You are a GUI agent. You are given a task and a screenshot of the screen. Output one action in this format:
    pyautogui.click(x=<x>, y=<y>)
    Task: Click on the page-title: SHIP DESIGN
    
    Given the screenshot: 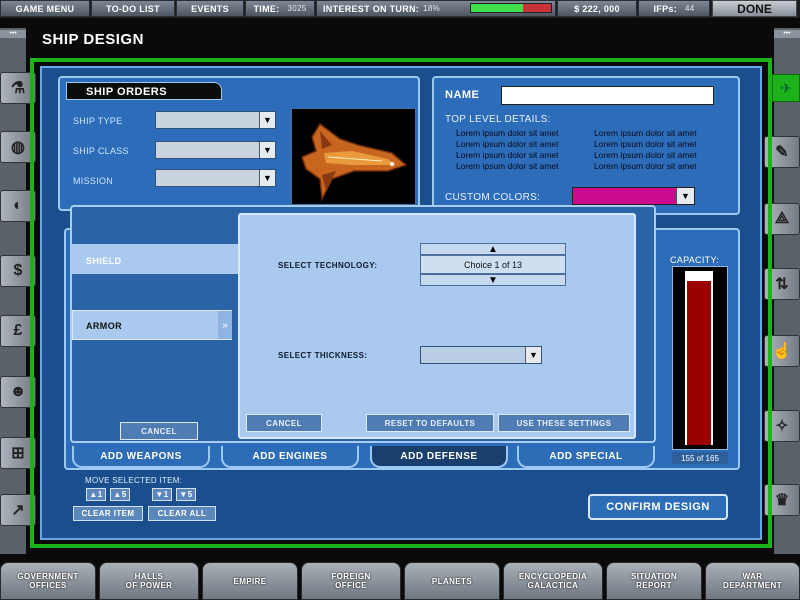 What is the action you would take?
    pyautogui.click(x=93, y=39)
    